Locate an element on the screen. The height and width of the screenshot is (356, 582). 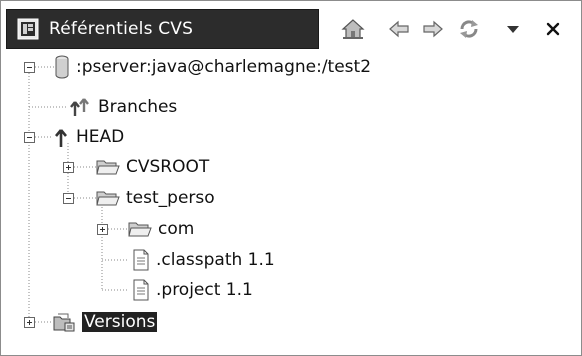
collapse-toggle-repository is located at coordinates (29, 67).